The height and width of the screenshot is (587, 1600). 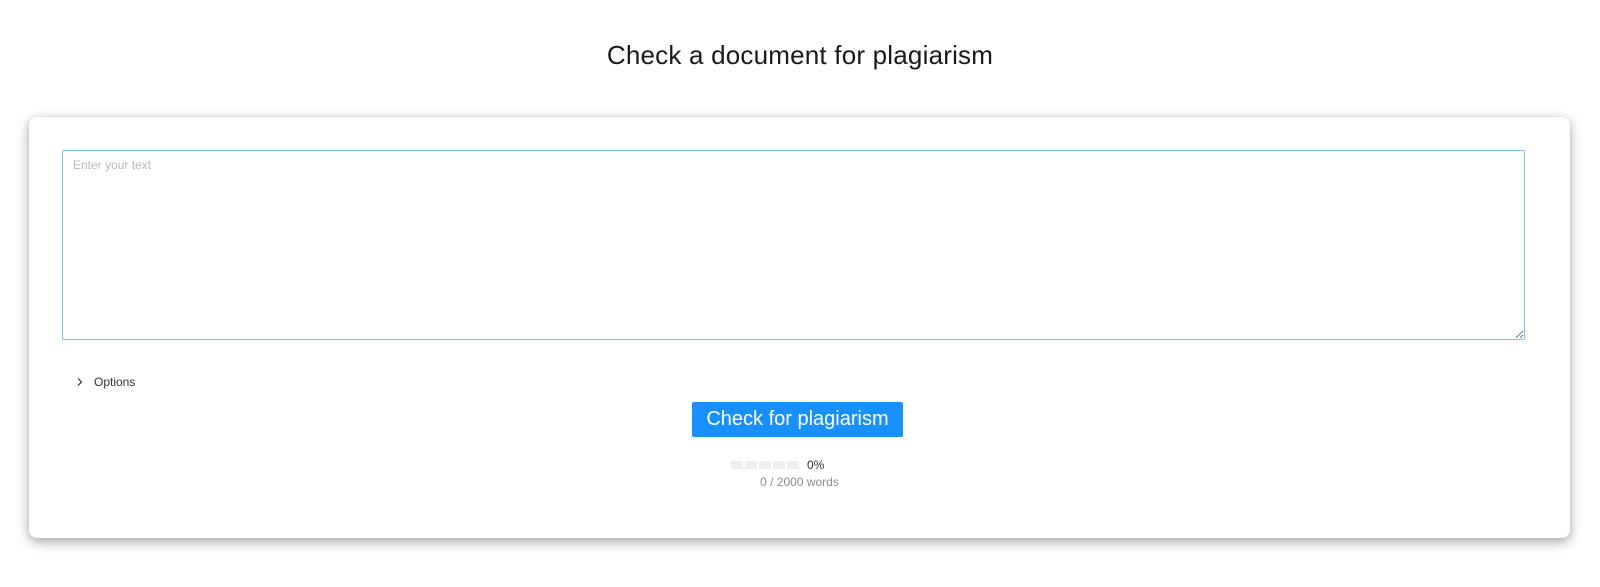 I want to click on options-toggle: Options, so click(x=105, y=382).